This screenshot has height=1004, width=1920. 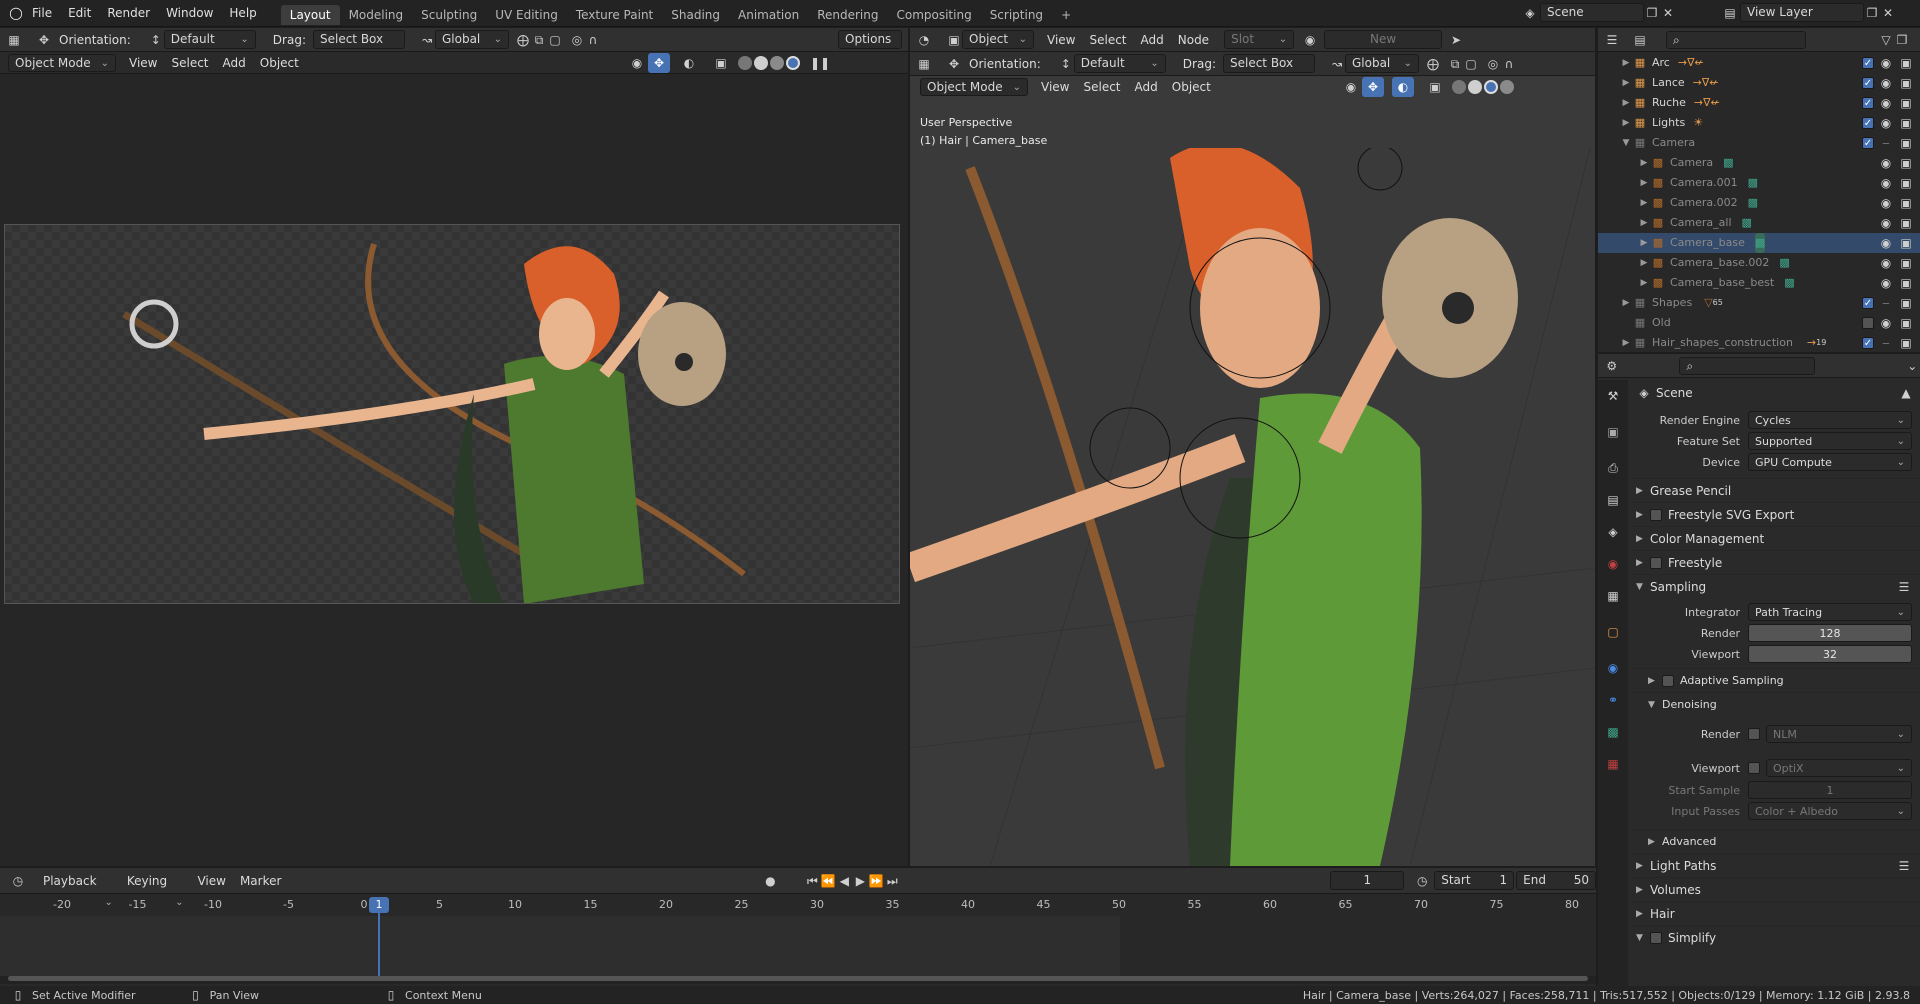 I want to click on new-view-layer-icon: ❐, so click(x=1872, y=13).